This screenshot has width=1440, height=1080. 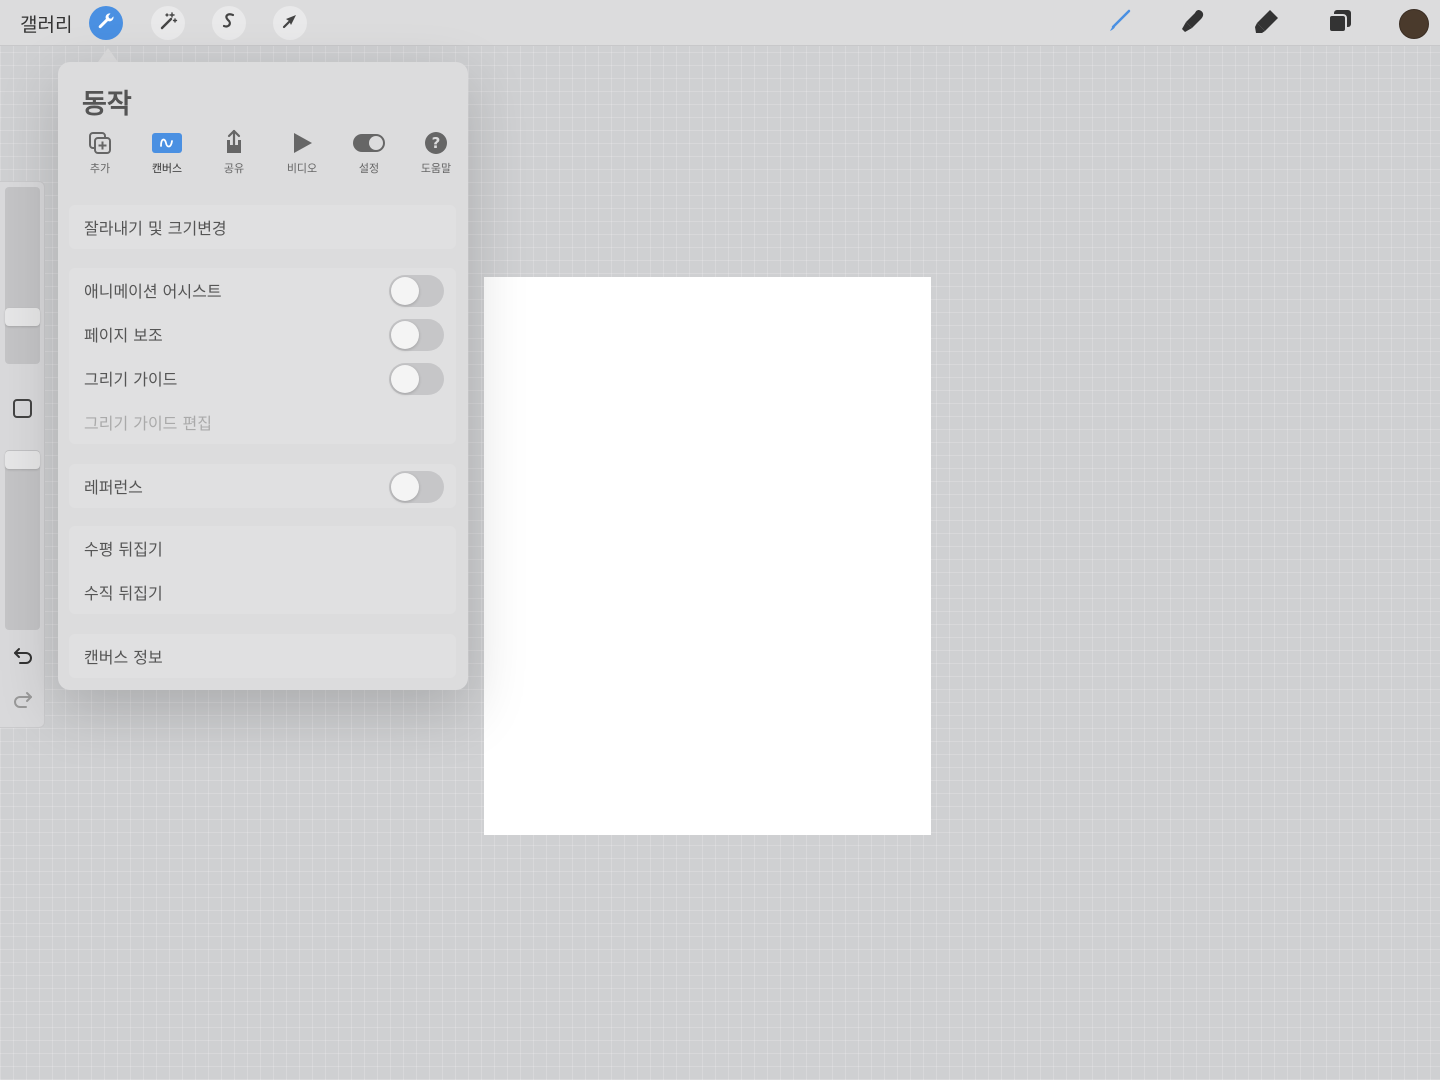 I want to click on drawing-guide-toggle, so click(x=416, y=379).